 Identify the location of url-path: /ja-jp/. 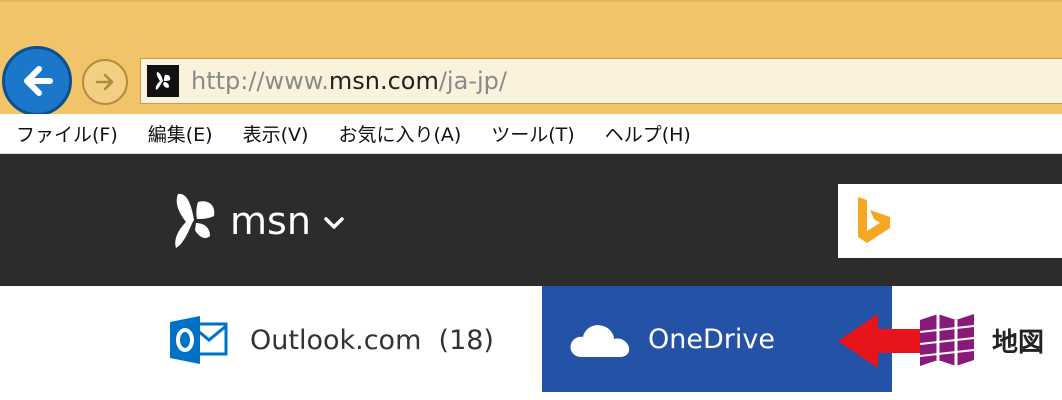
(472, 81).